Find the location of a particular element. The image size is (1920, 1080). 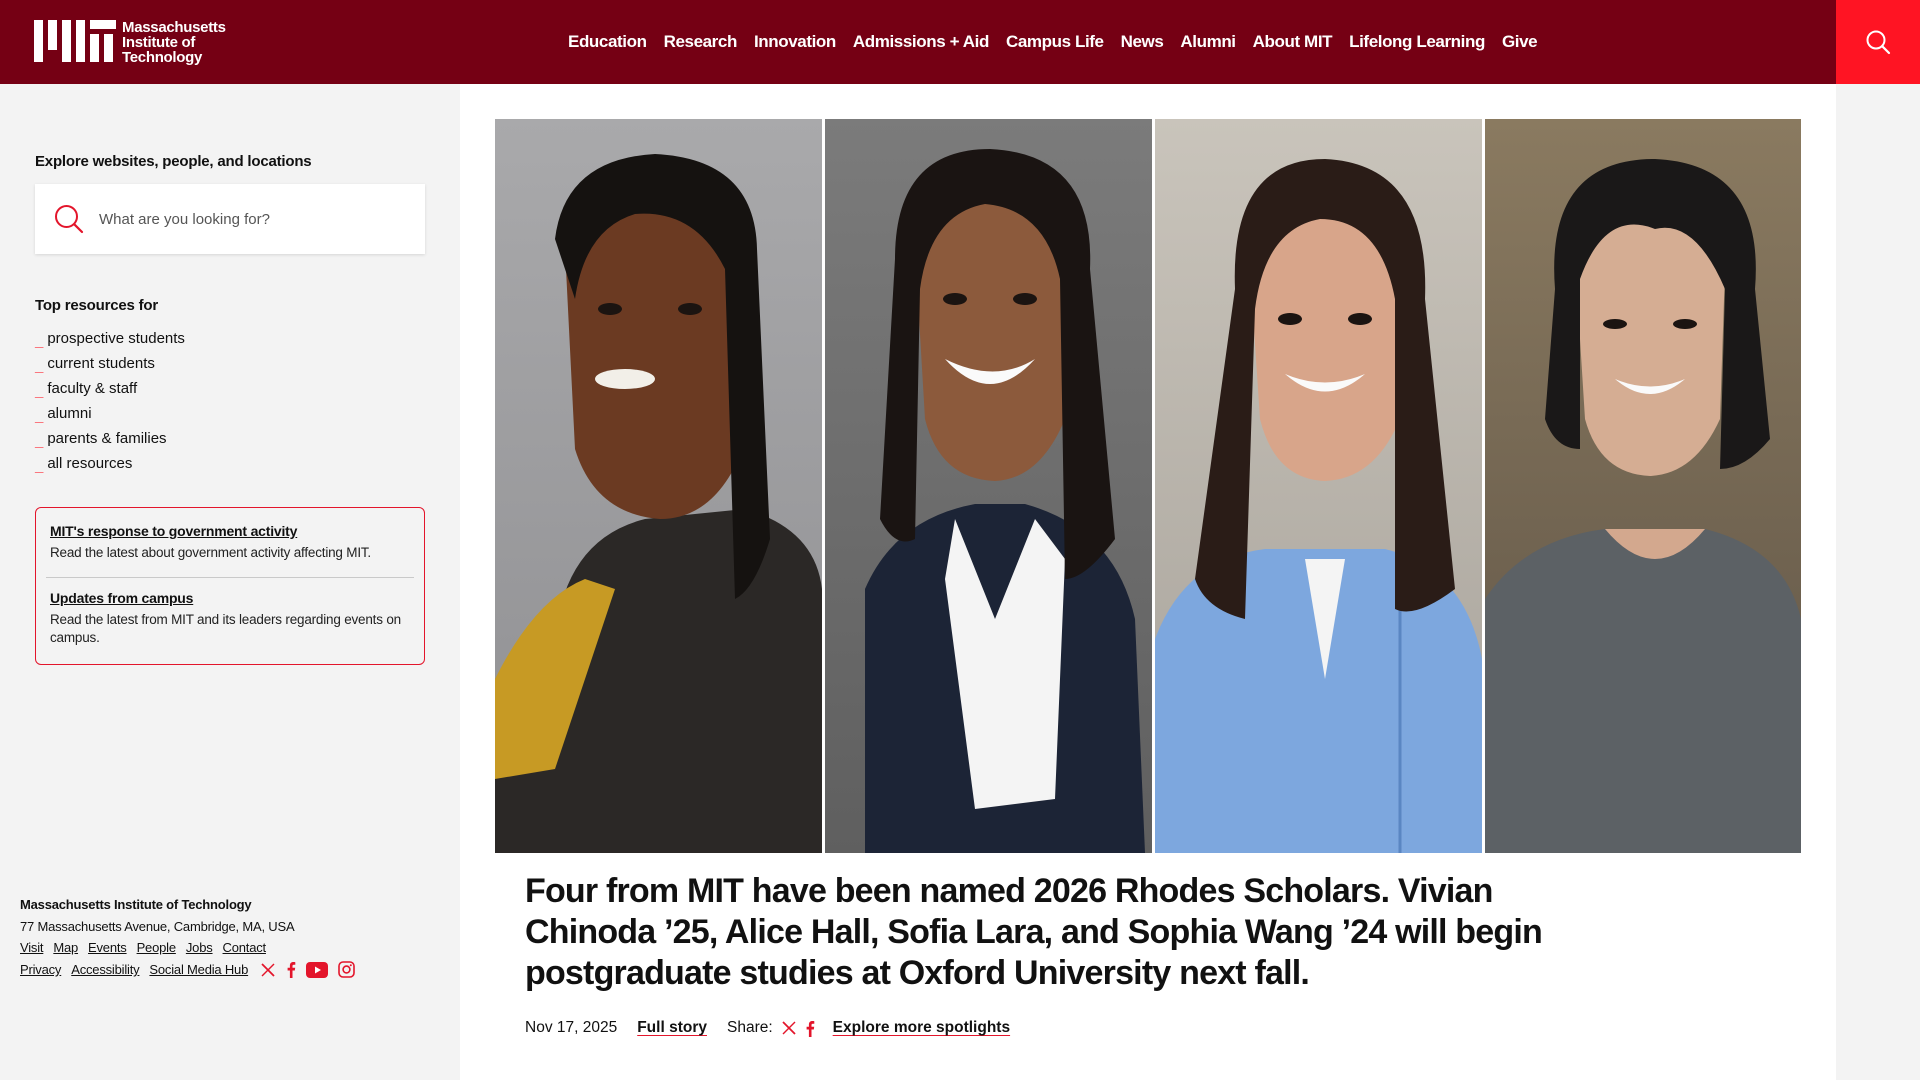

nav-give: Give is located at coordinates (1520, 42).